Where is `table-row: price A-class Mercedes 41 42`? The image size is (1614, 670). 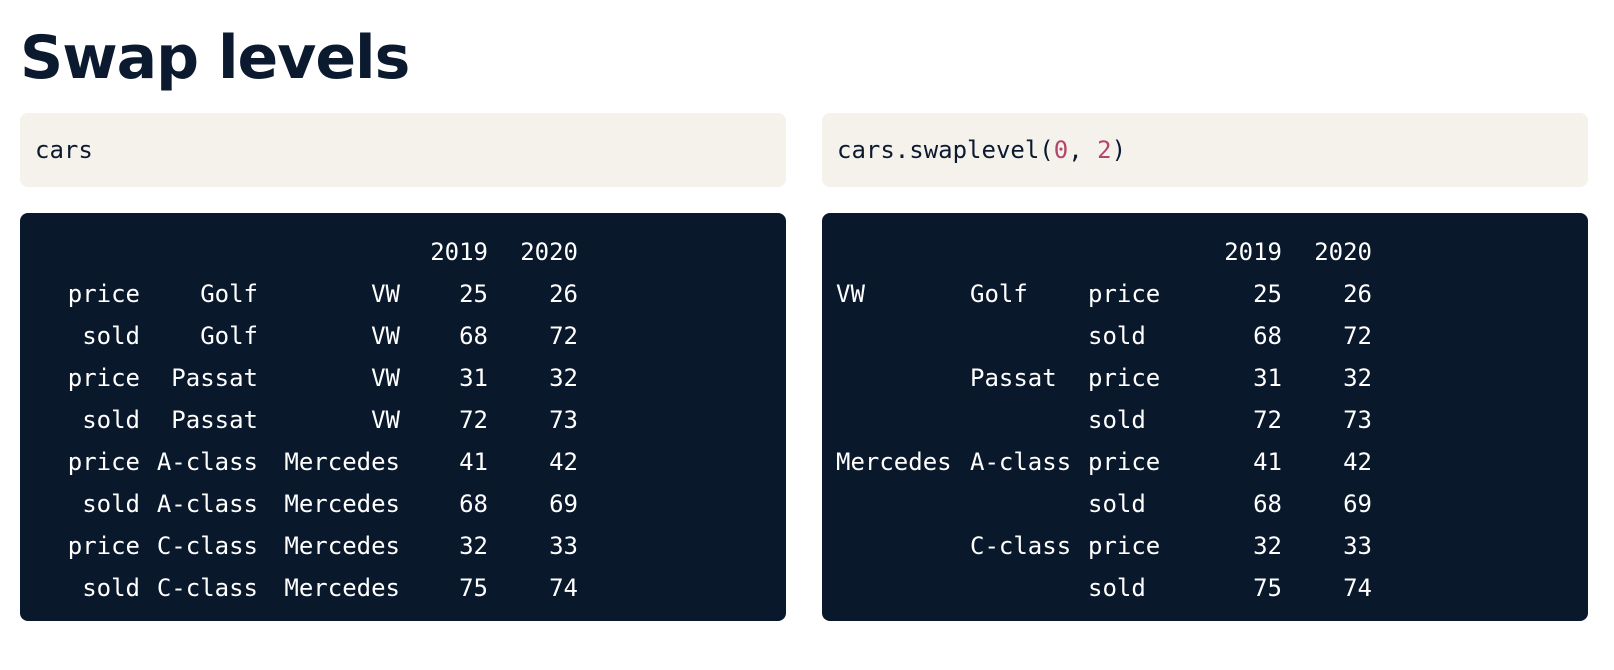 table-row: price A-class Mercedes 41 42 is located at coordinates (314, 462).